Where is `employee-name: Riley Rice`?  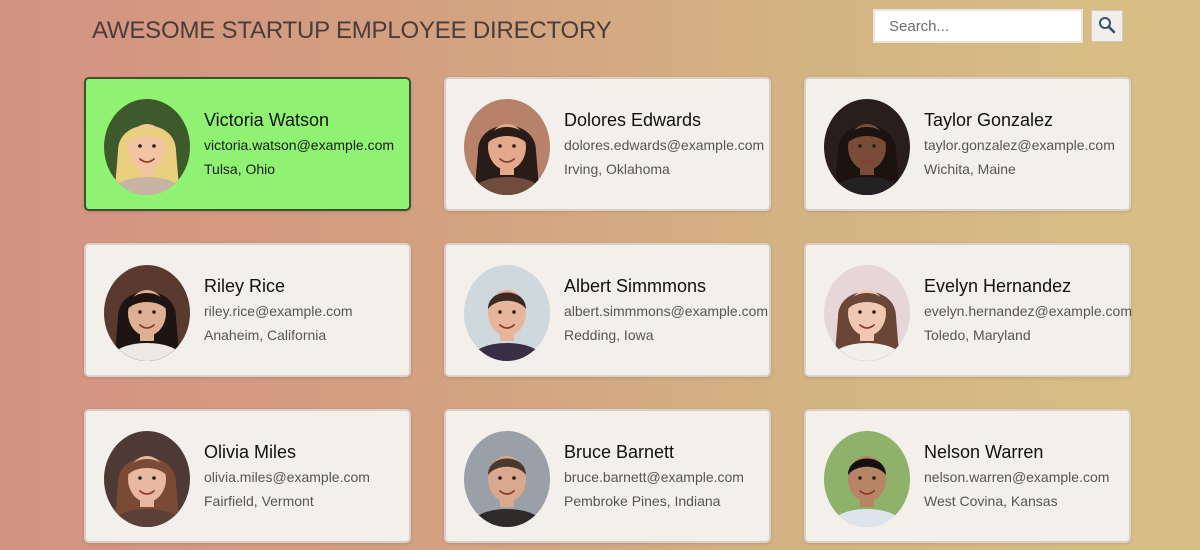
employee-name: Riley Rice is located at coordinates (245, 286).